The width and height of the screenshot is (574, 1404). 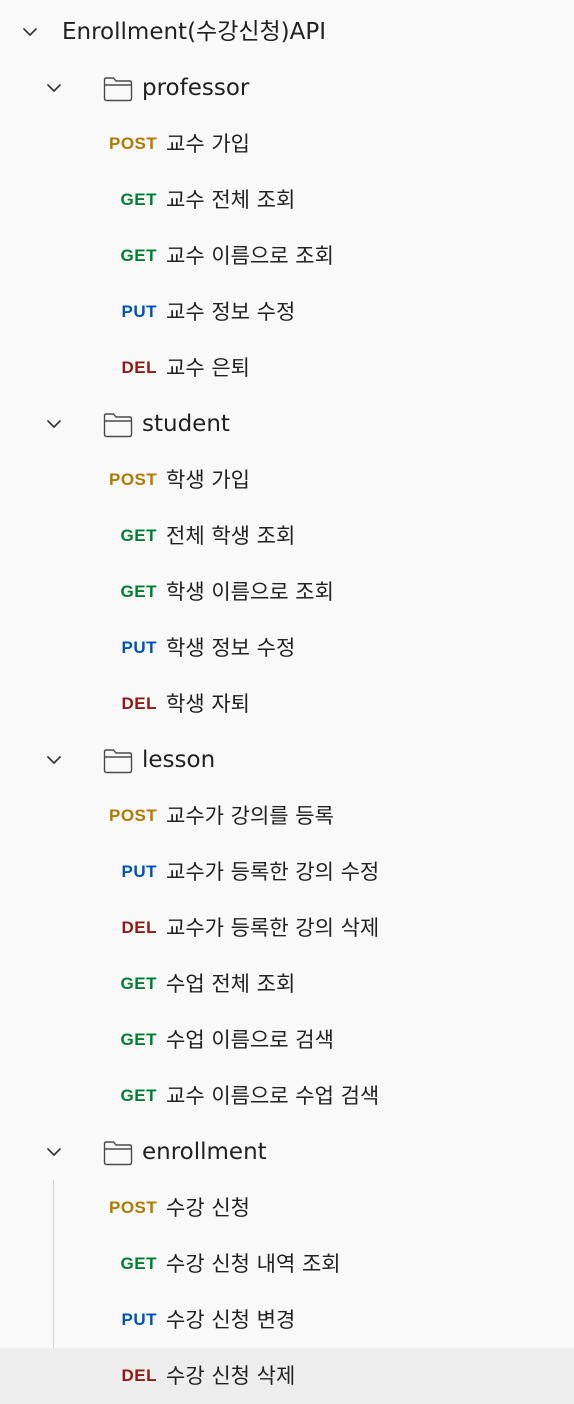 I want to click on request-item: GET 수업 전체 조회, so click(x=287, y=984).